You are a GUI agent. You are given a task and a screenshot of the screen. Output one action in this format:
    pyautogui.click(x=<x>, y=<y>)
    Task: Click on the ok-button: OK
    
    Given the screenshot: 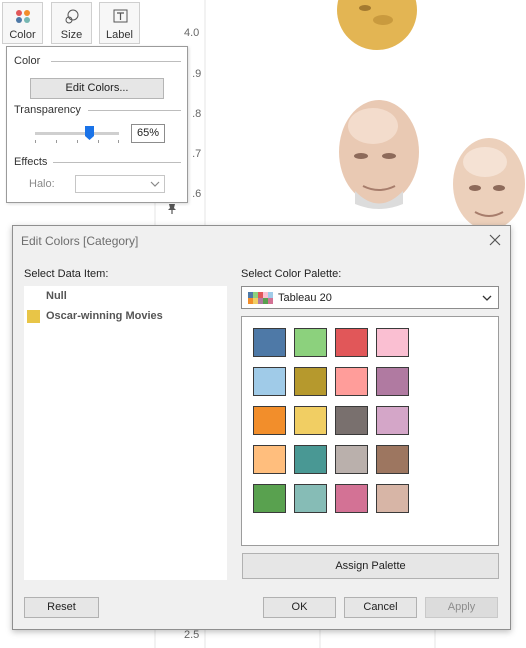 What is the action you would take?
    pyautogui.click(x=299, y=607)
    